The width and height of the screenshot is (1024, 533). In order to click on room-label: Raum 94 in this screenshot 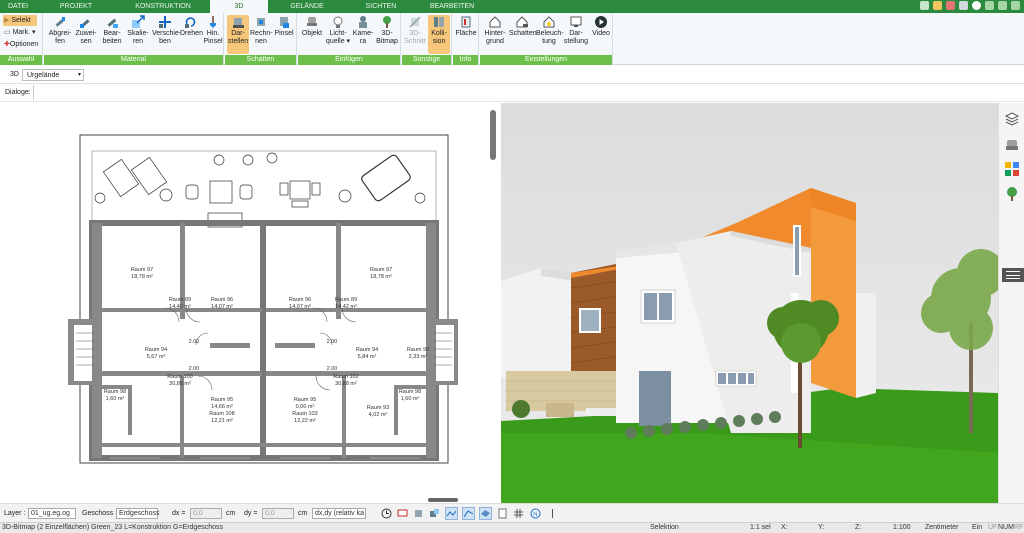, I will do `click(367, 350)`.